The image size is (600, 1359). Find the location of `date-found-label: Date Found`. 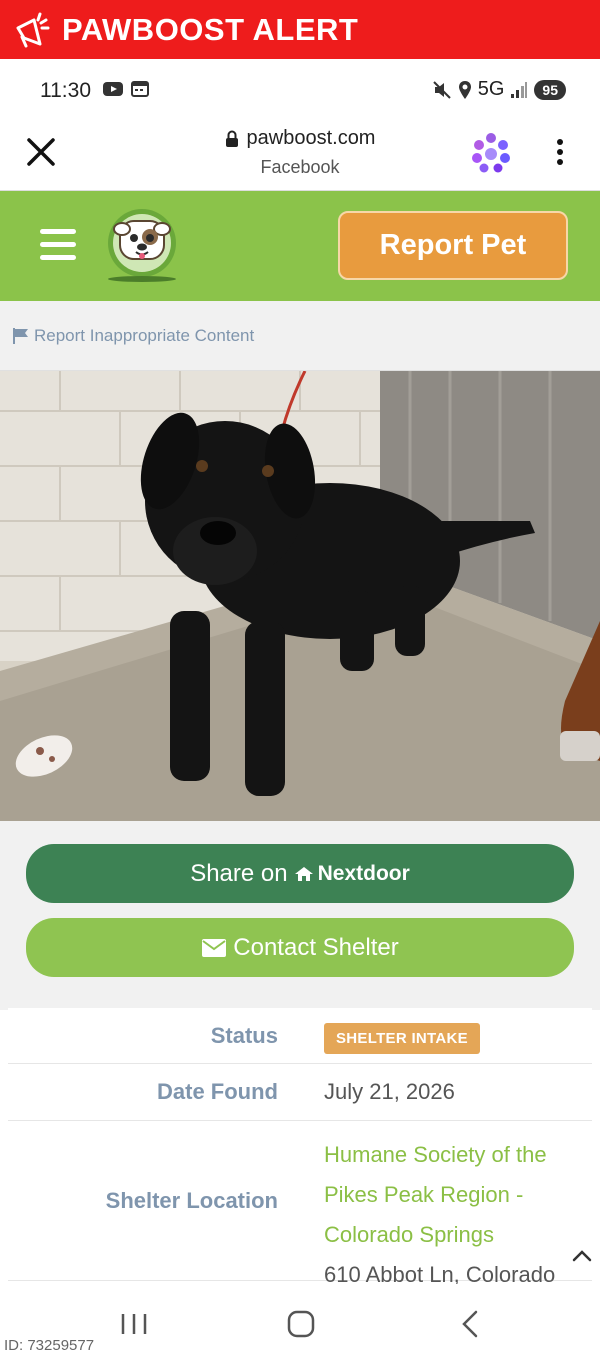

date-found-label: Date Found is located at coordinates (217, 1091).